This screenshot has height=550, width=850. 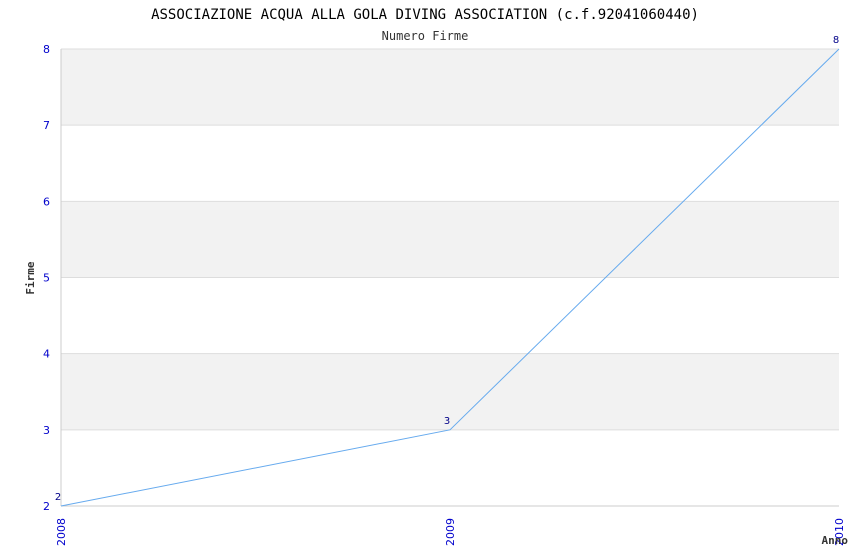 I want to click on data-label: 2, so click(x=58, y=497).